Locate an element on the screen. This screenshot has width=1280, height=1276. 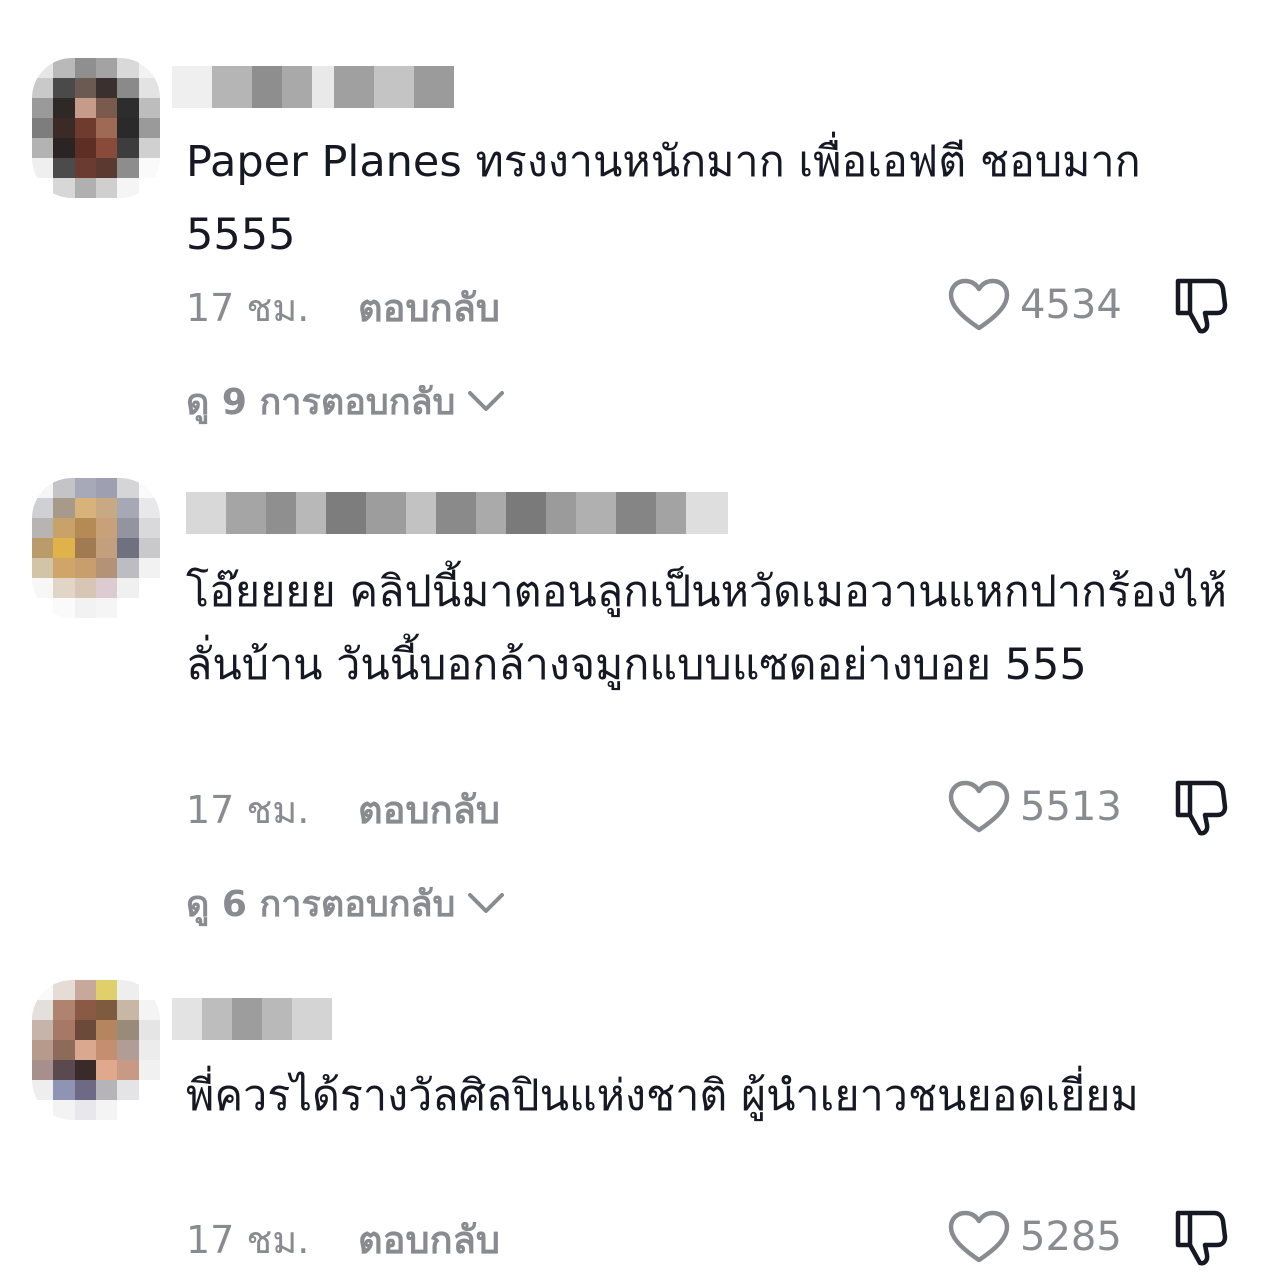
view-replies-button: ดู 6 การตอบกลับ is located at coordinates (345, 903).